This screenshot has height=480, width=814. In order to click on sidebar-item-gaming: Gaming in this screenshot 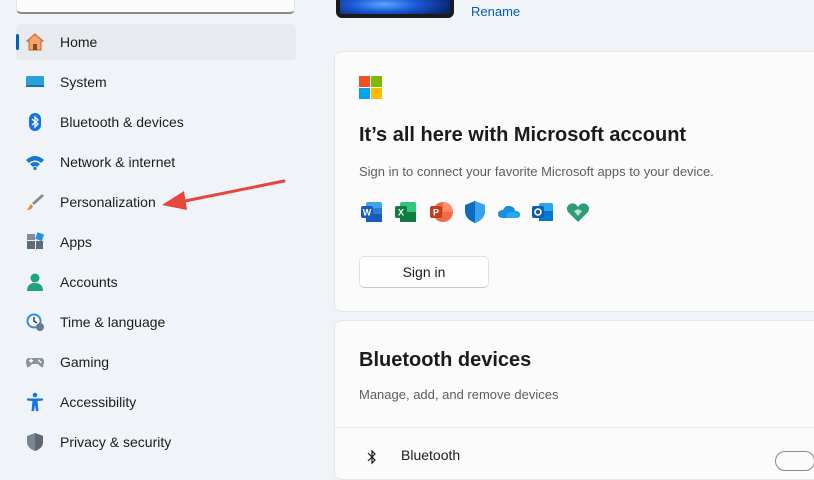, I will do `click(156, 362)`.